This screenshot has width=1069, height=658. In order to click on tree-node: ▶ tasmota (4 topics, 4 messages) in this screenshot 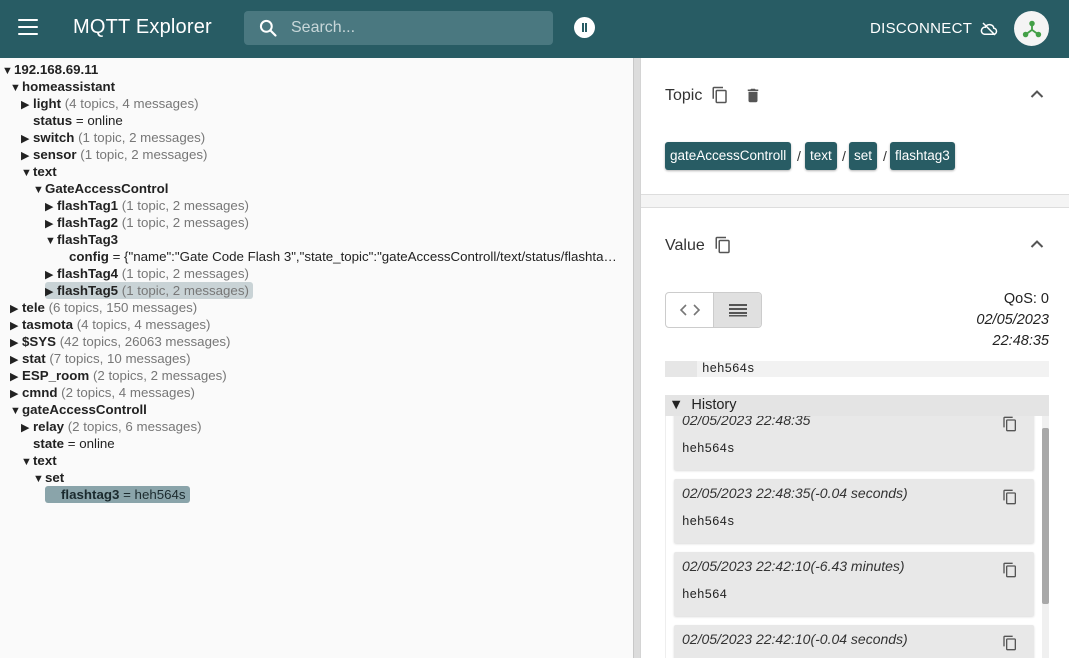, I will do `click(110, 324)`.